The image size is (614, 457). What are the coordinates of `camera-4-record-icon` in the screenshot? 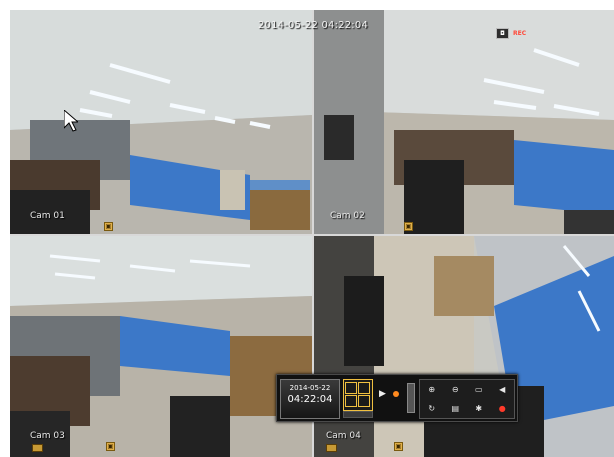 It's located at (331, 448).